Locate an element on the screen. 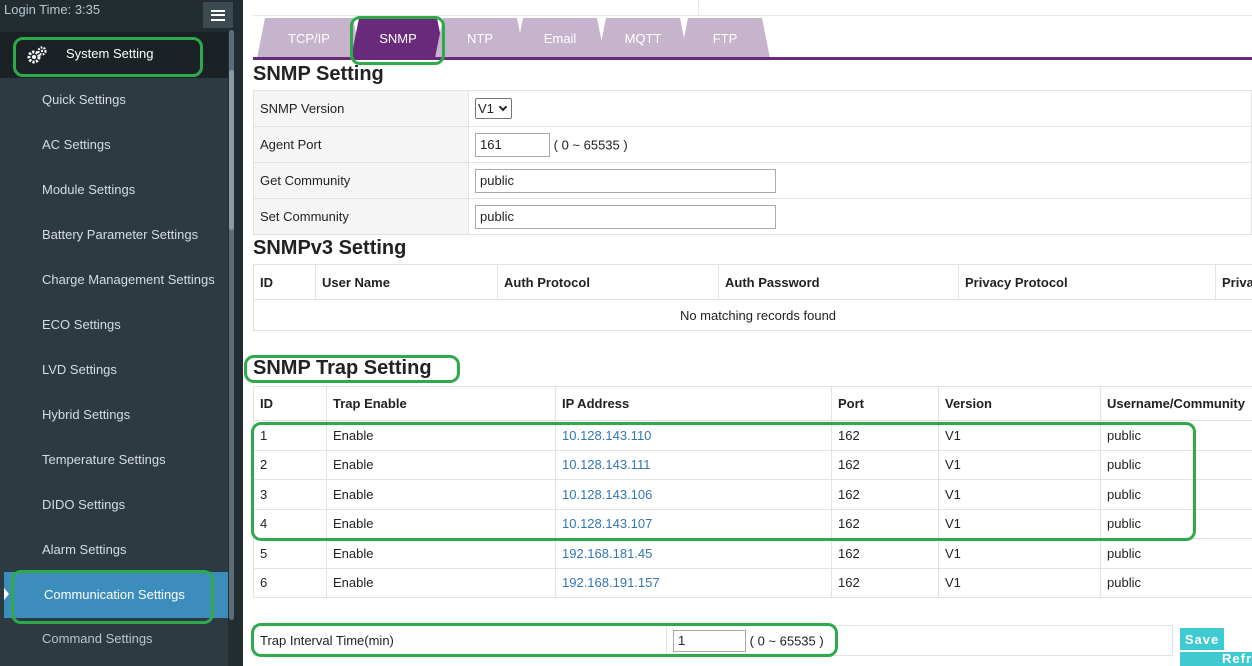 The image size is (1252, 666). trap-interval-input: 1 is located at coordinates (709, 640).